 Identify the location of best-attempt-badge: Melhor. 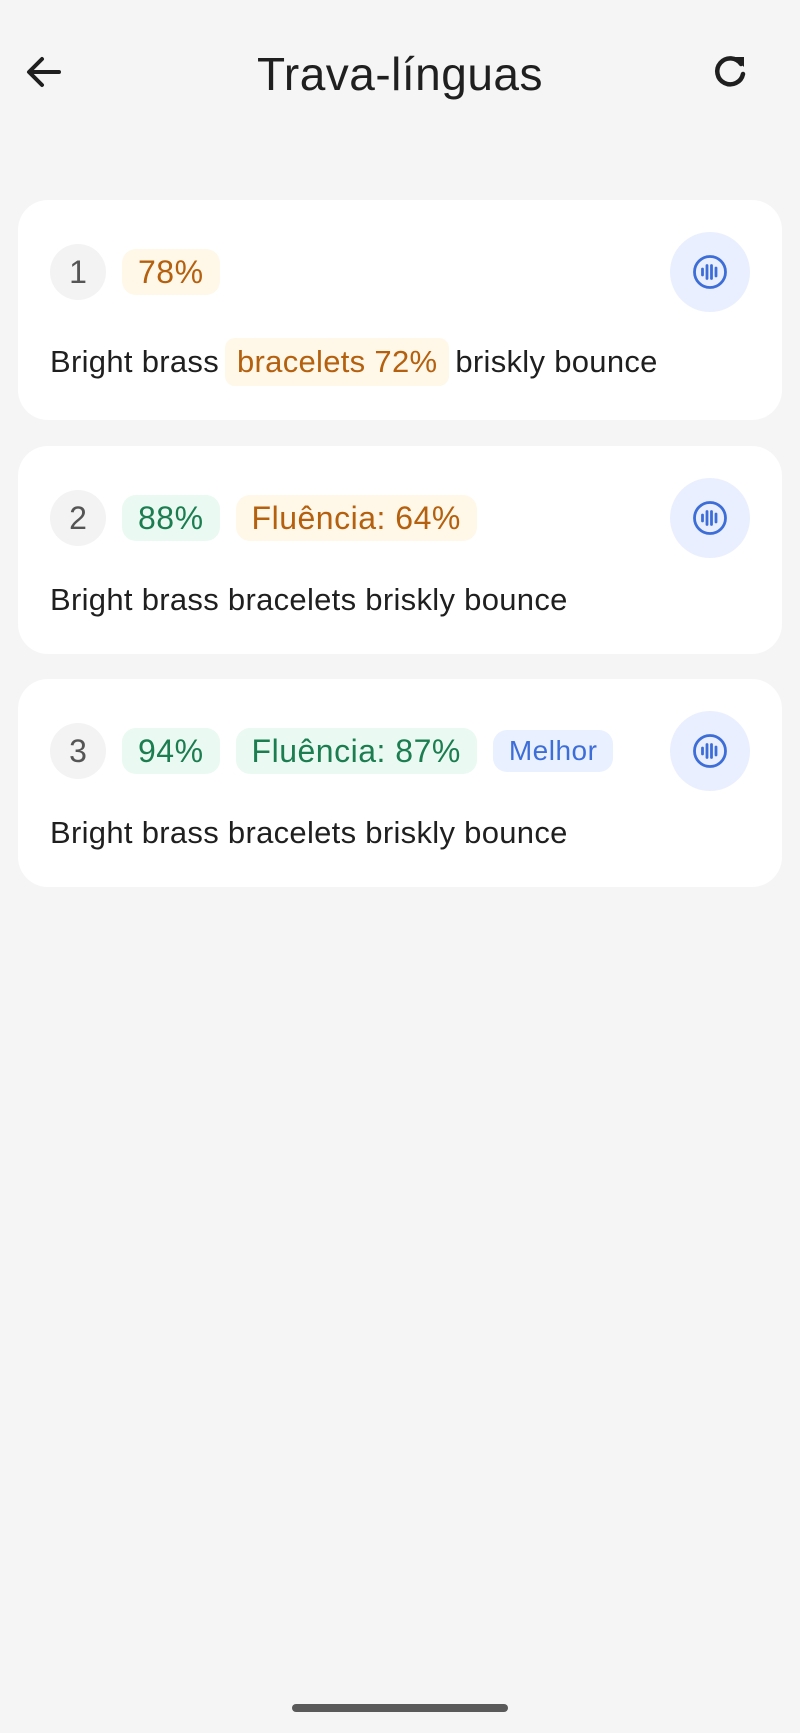
(553, 751).